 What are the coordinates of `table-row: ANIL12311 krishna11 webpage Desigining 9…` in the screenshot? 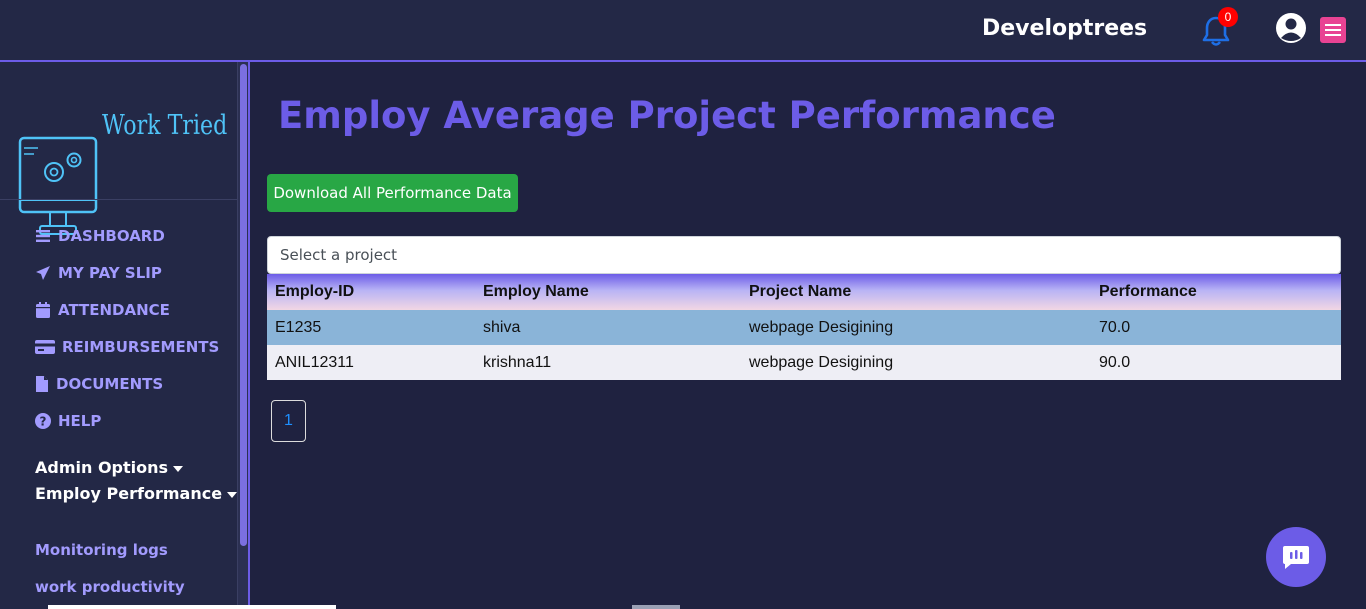 It's located at (804, 362).